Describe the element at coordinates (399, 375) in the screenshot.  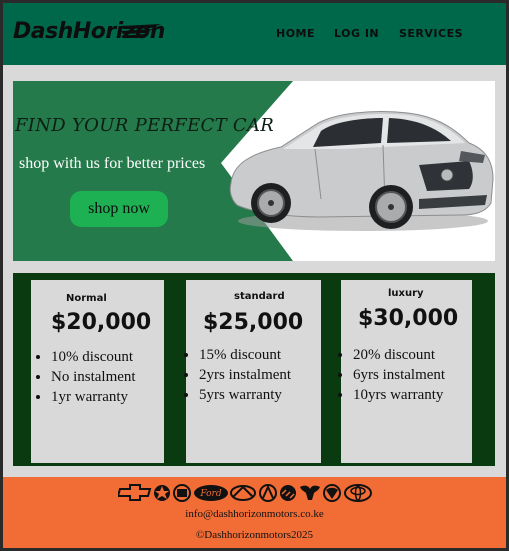
I see `plan-feature: 6yrs instalment` at that location.